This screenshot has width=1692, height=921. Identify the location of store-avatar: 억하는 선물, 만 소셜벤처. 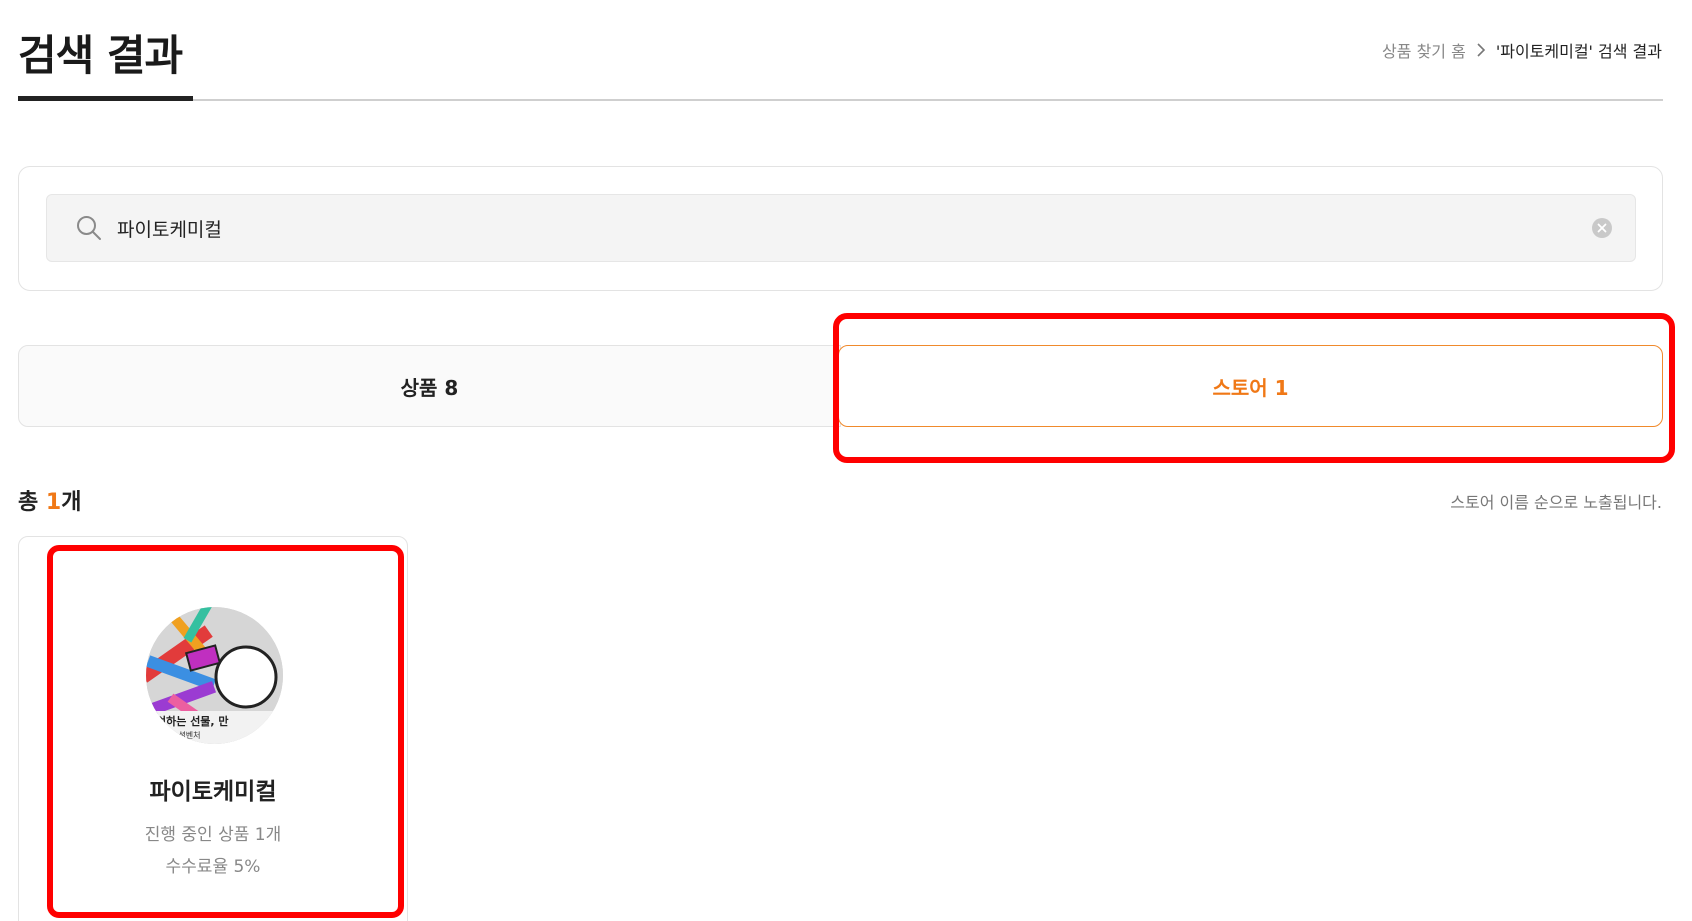
(214, 675).